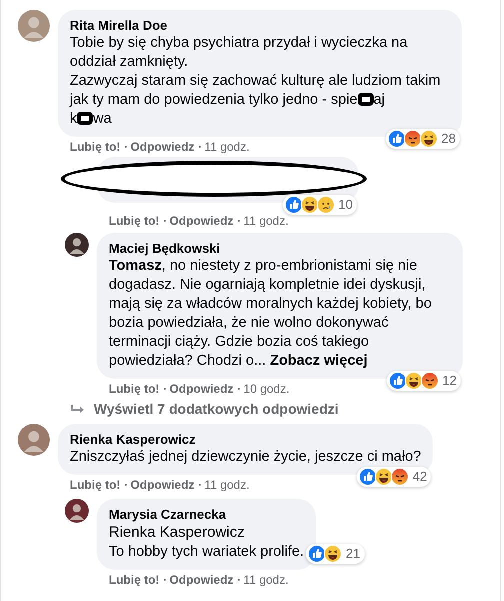  Describe the element at coordinates (167, 514) in the screenshot. I see `author-name: Marysia Czarnecka` at that location.